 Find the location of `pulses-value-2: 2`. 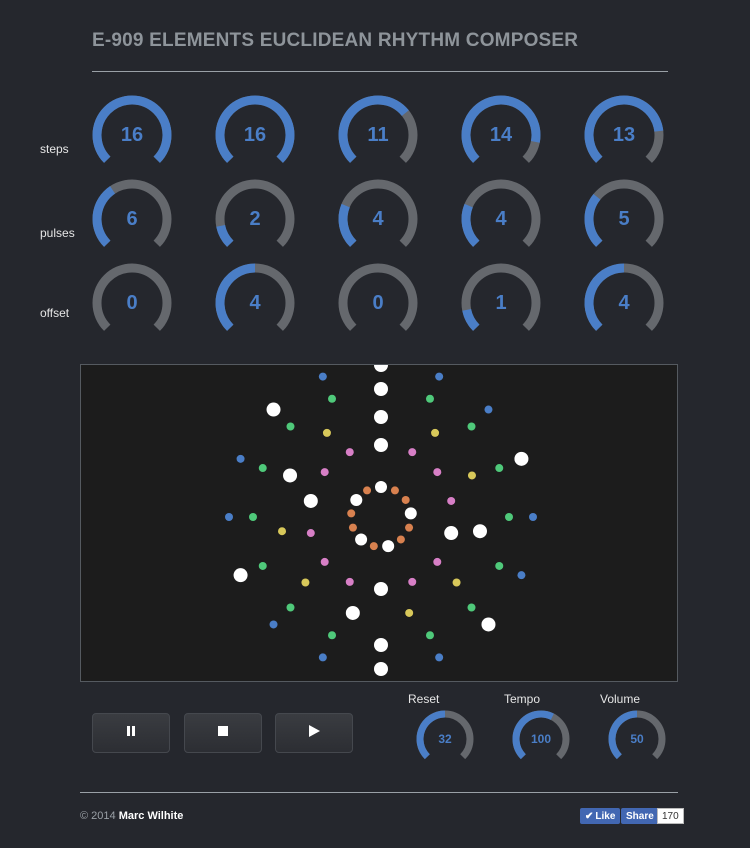

pulses-value-2: 2 is located at coordinates (255, 218).